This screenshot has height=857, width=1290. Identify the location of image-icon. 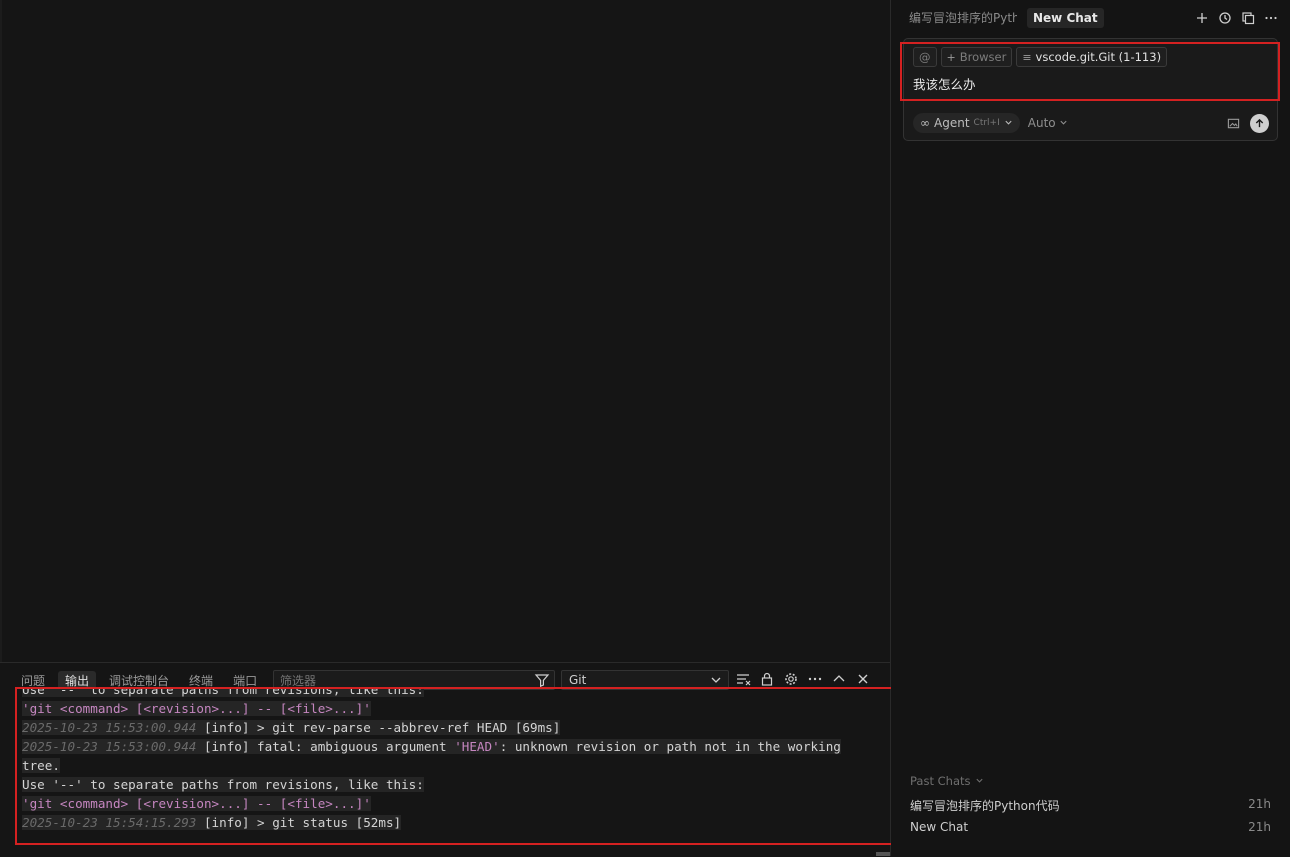
(1233, 123).